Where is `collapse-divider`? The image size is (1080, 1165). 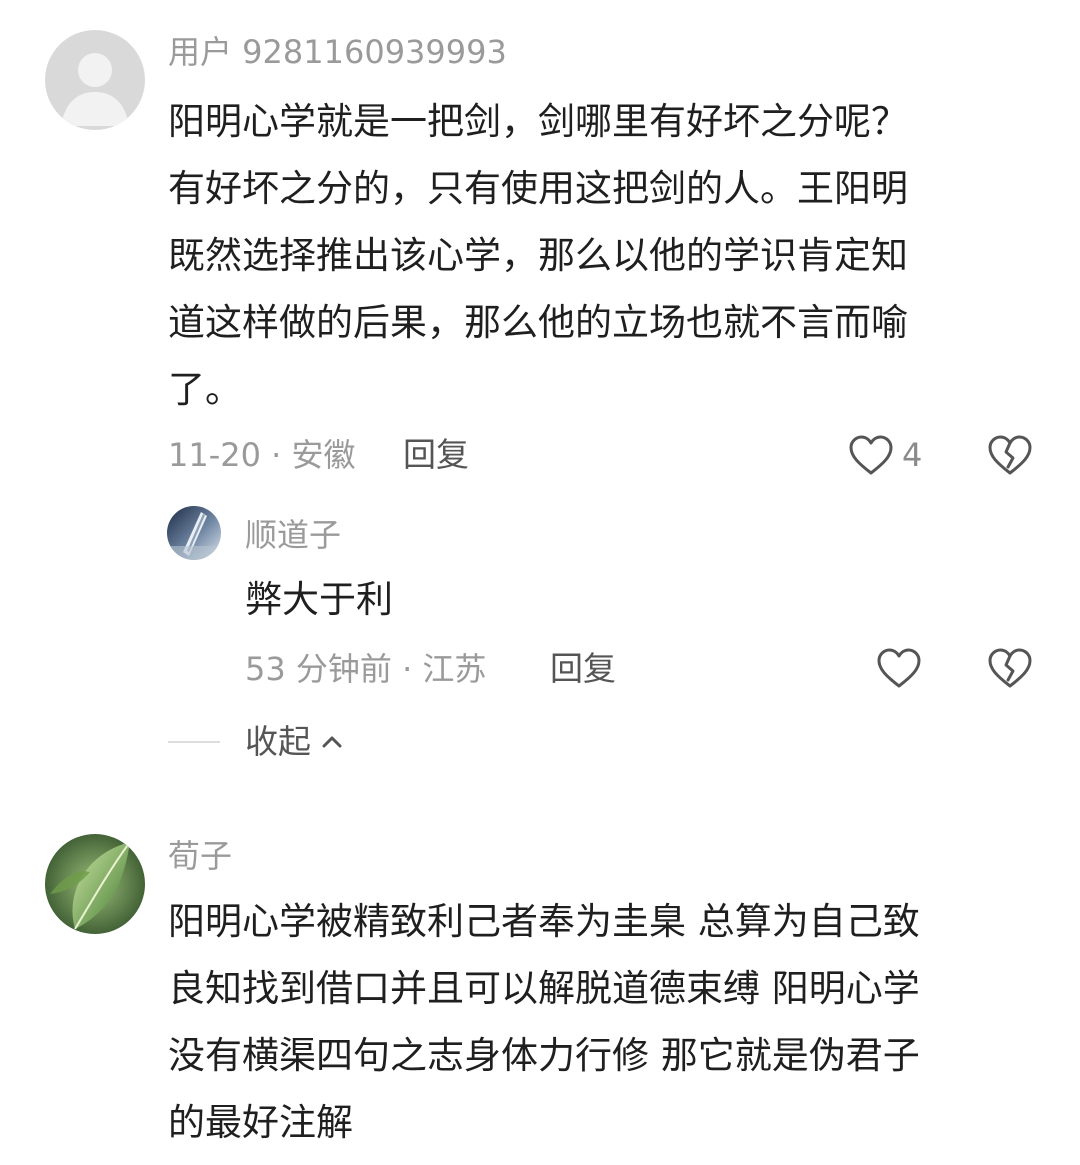 collapse-divider is located at coordinates (194, 742).